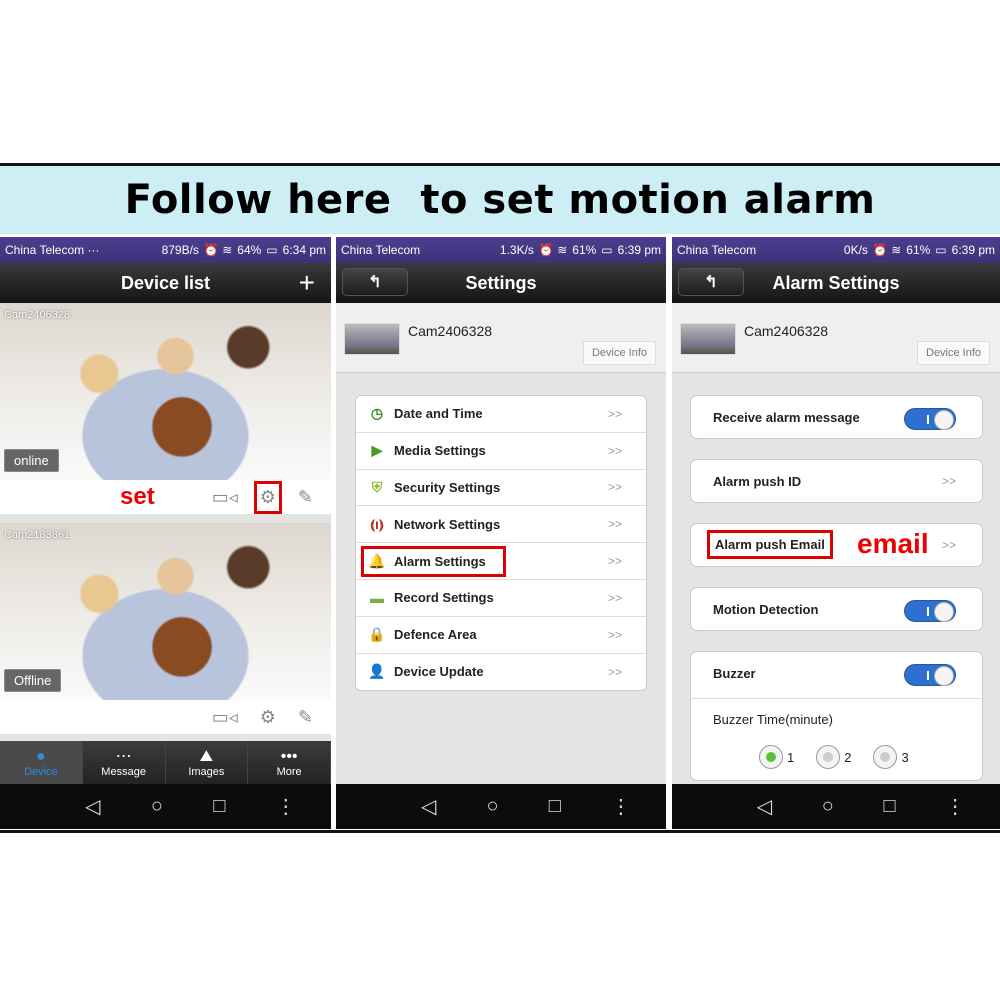 Image resolution: width=1000 pixels, height=1000 pixels. What do you see at coordinates (501, 672) in the screenshot?
I see `menu-item-update: 👤 Device Update >>` at bounding box center [501, 672].